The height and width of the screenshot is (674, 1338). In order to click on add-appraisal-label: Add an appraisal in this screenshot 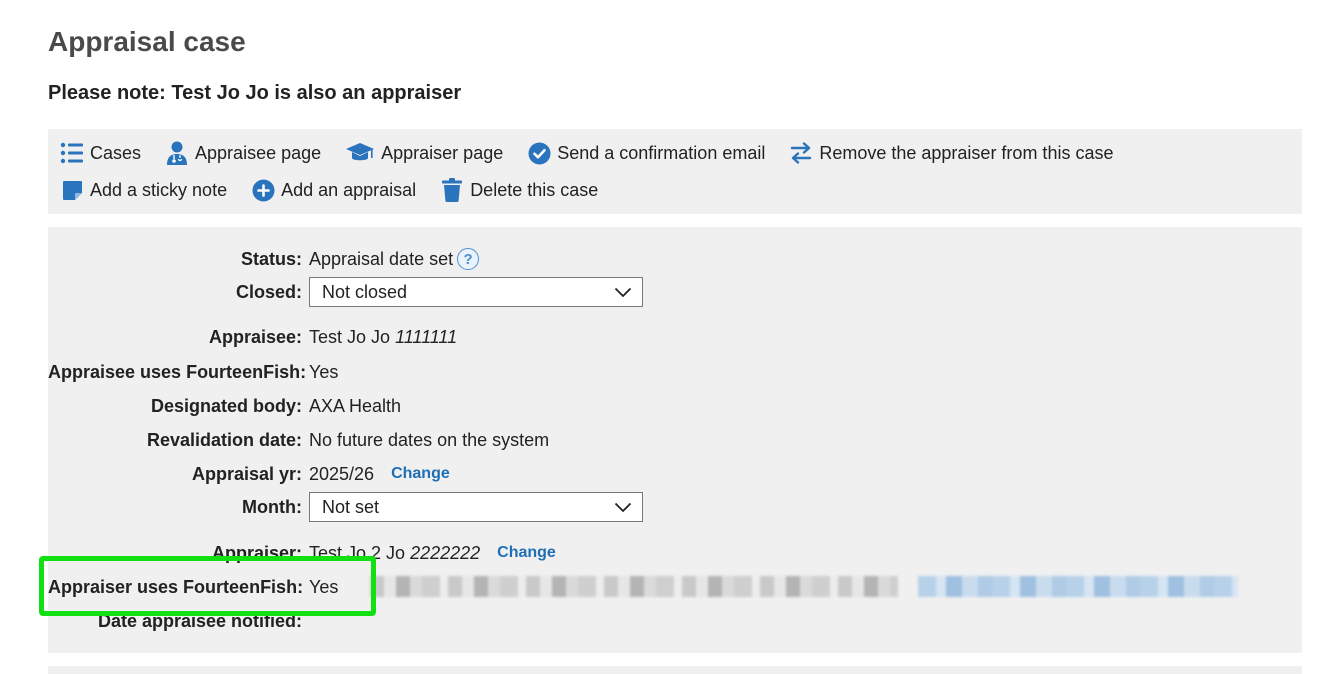, I will do `click(349, 189)`.